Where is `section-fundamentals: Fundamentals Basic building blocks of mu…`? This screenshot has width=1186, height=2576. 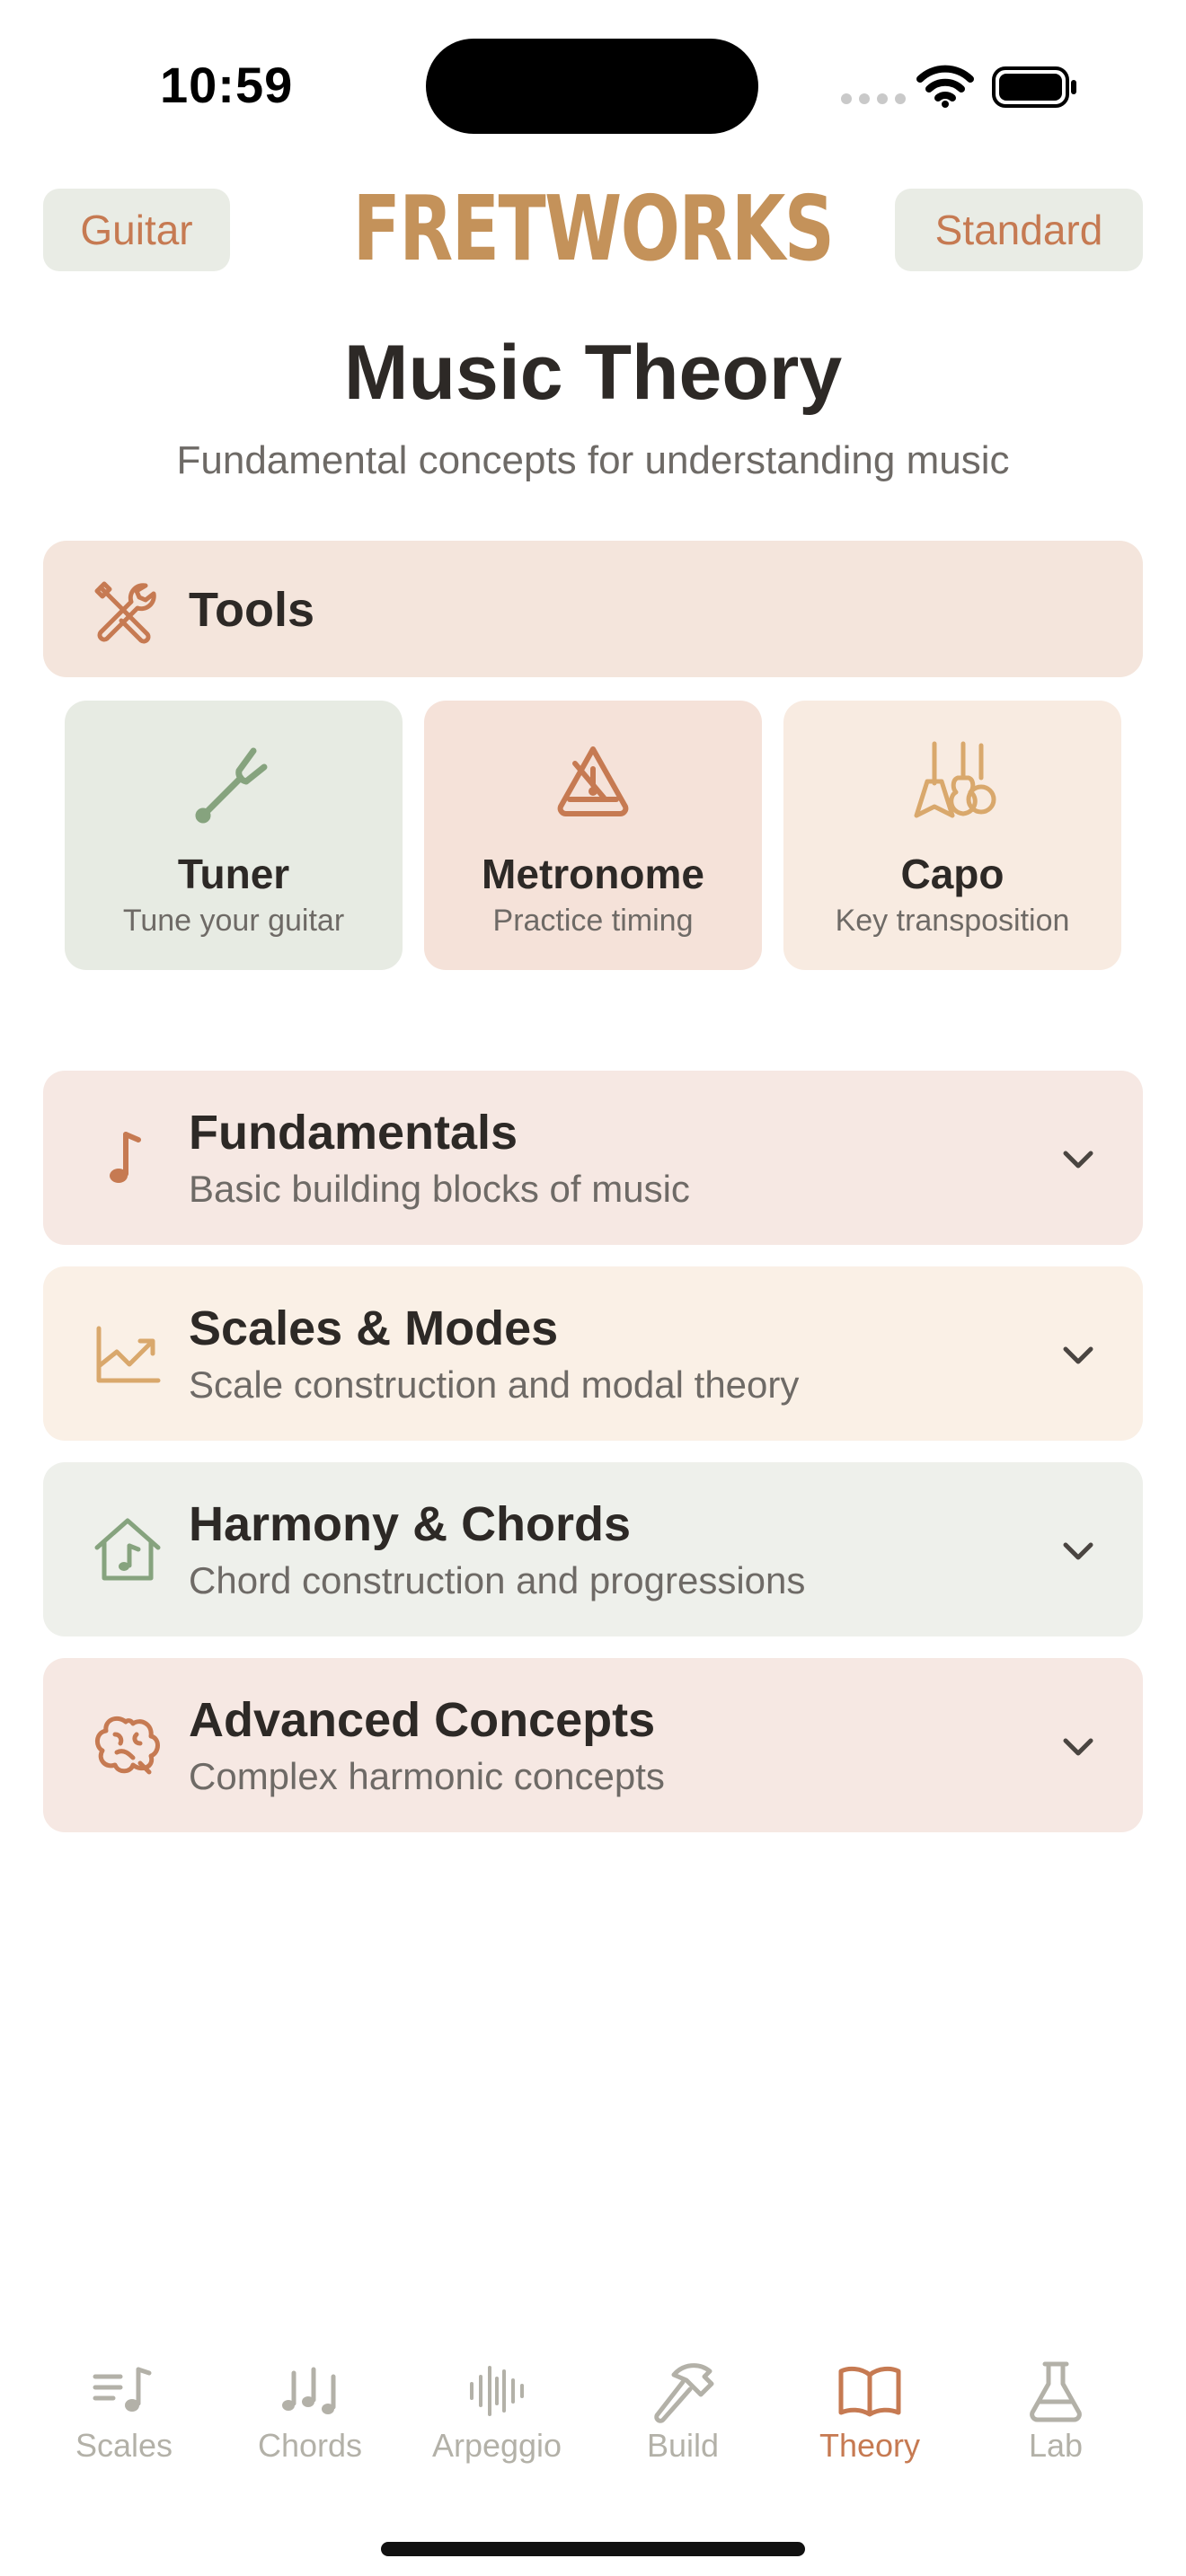
section-fundamentals: Fundamentals Basic building blocks of mu… is located at coordinates (593, 1158).